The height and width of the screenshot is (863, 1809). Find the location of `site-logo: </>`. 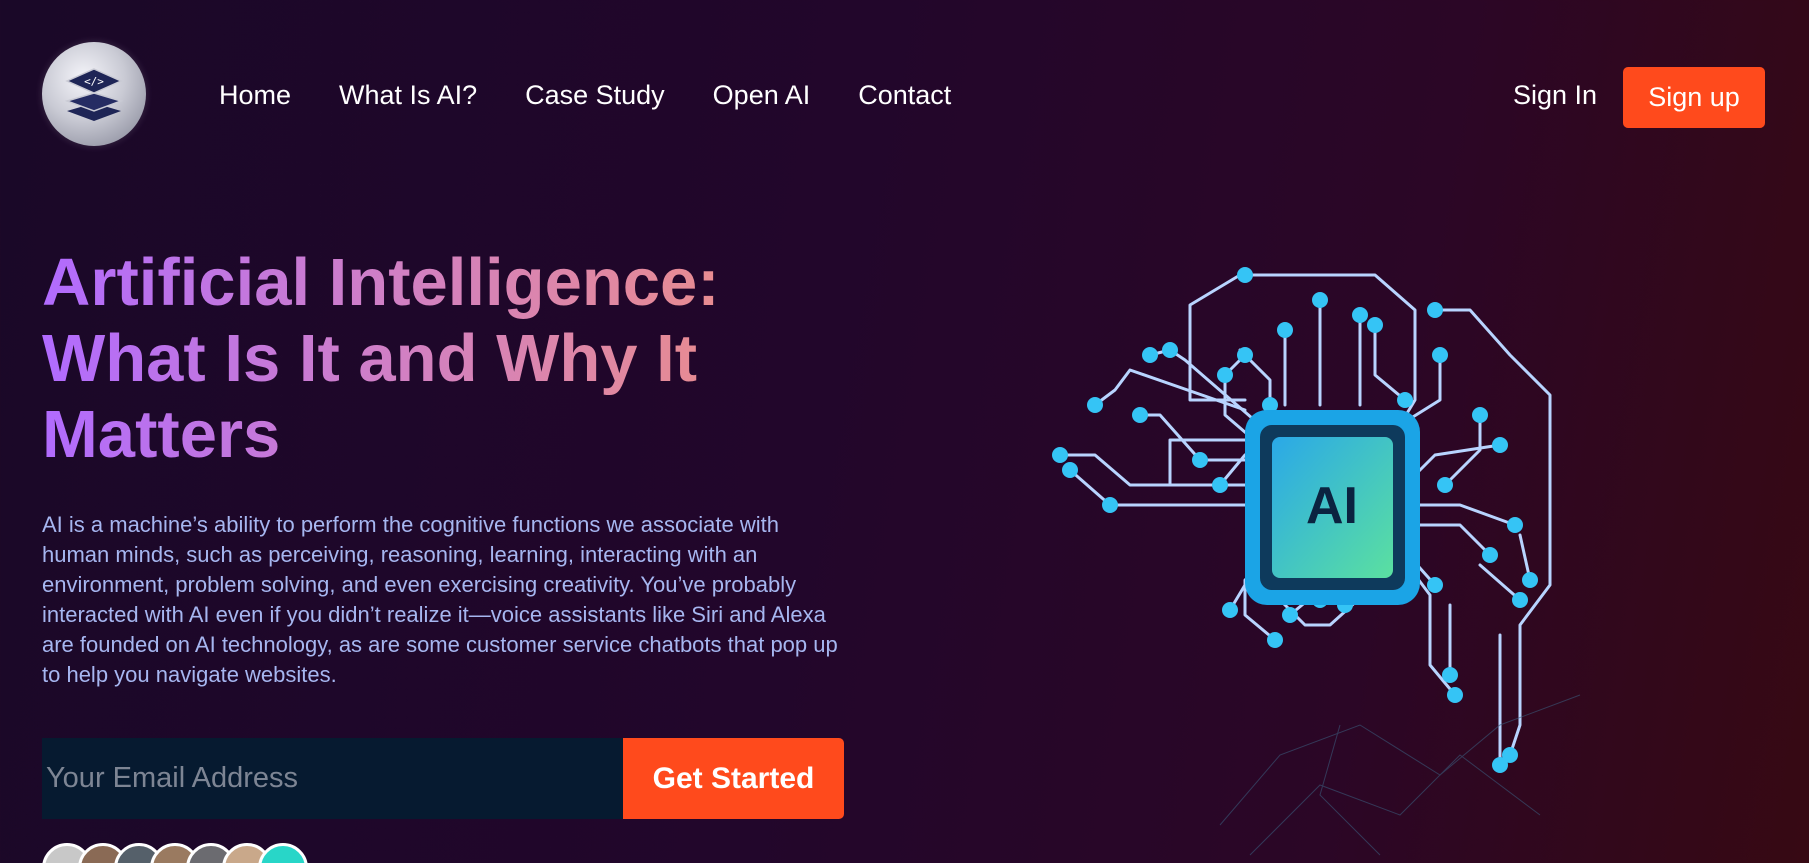

site-logo: </> is located at coordinates (94, 94).